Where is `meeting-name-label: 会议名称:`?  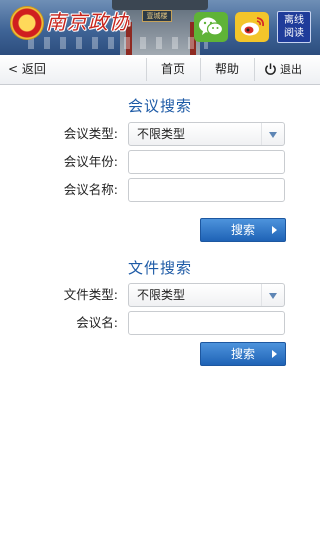 meeting-name-label: 会议名称: is located at coordinates (90, 189).